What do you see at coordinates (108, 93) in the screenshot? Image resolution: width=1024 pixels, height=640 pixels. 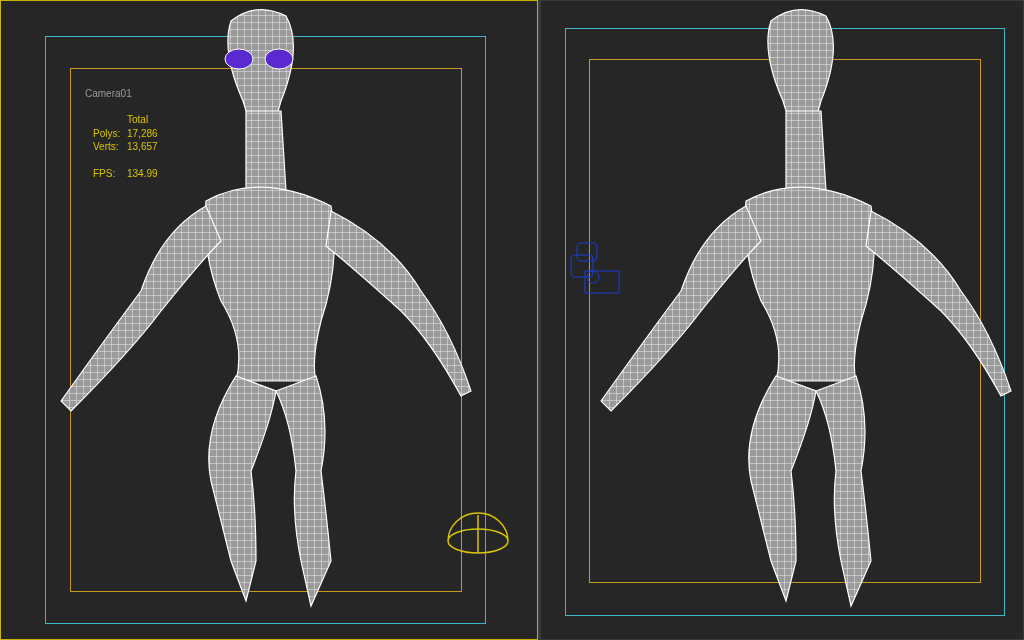 I see `viewport-label: Camera01` at bounding box center [108, 93].